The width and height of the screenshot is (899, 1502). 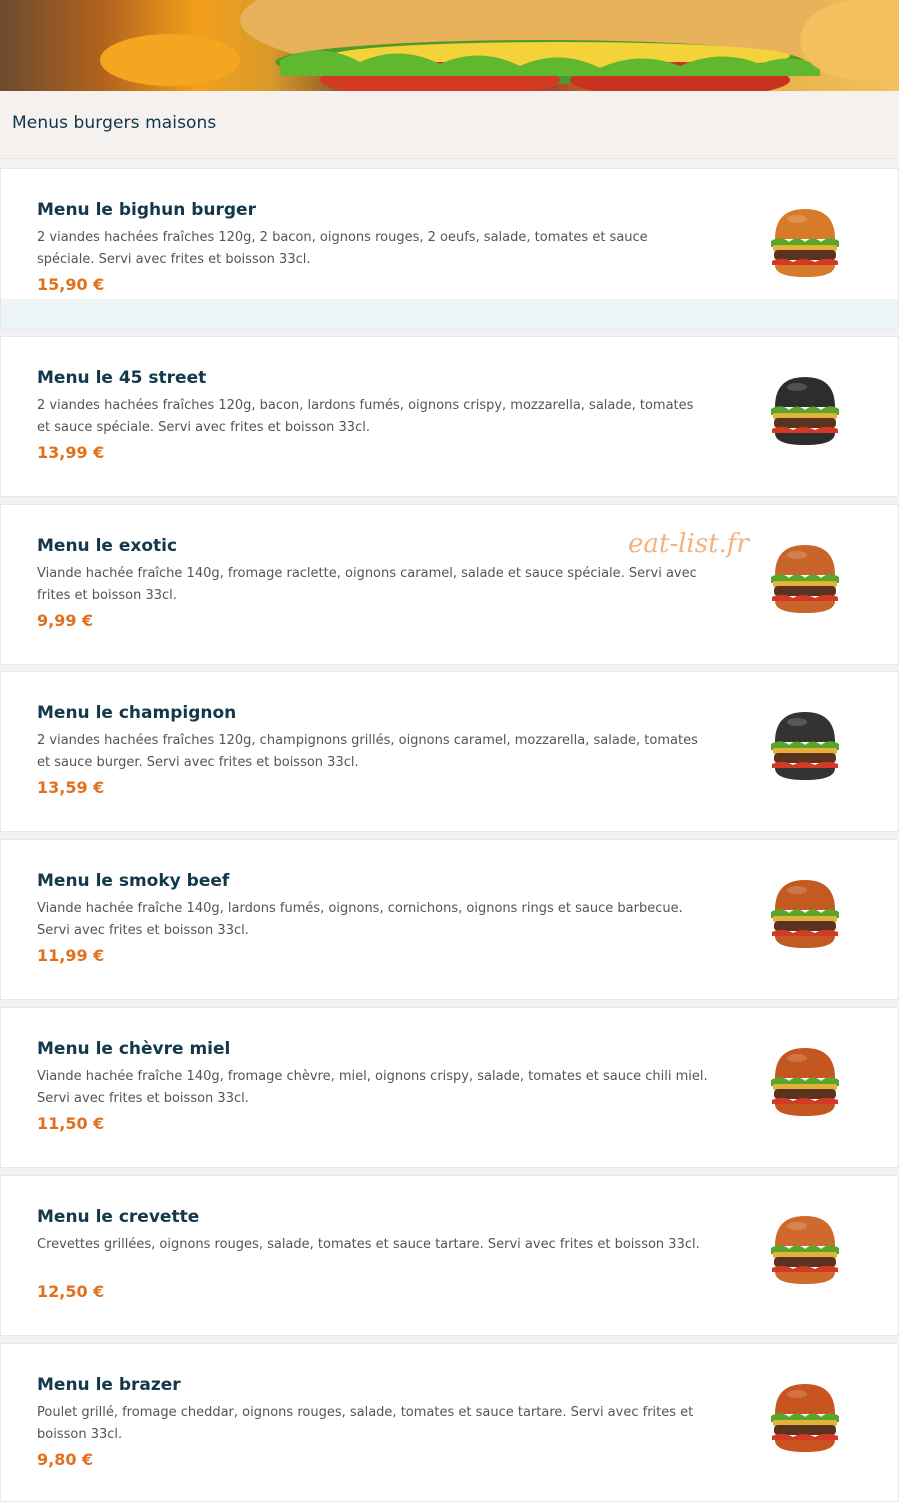 What do you see at coordinates (134, 1049) in the screenshot?
I see `menu-item-name: Menu le chèvre miel` at bounding box center [134, 1049].